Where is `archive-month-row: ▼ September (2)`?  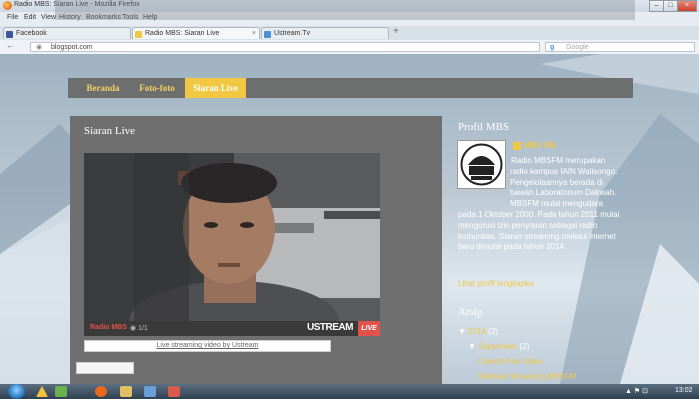 archive-month-row: ▼ September (2) is located at coordinates (498, 346).